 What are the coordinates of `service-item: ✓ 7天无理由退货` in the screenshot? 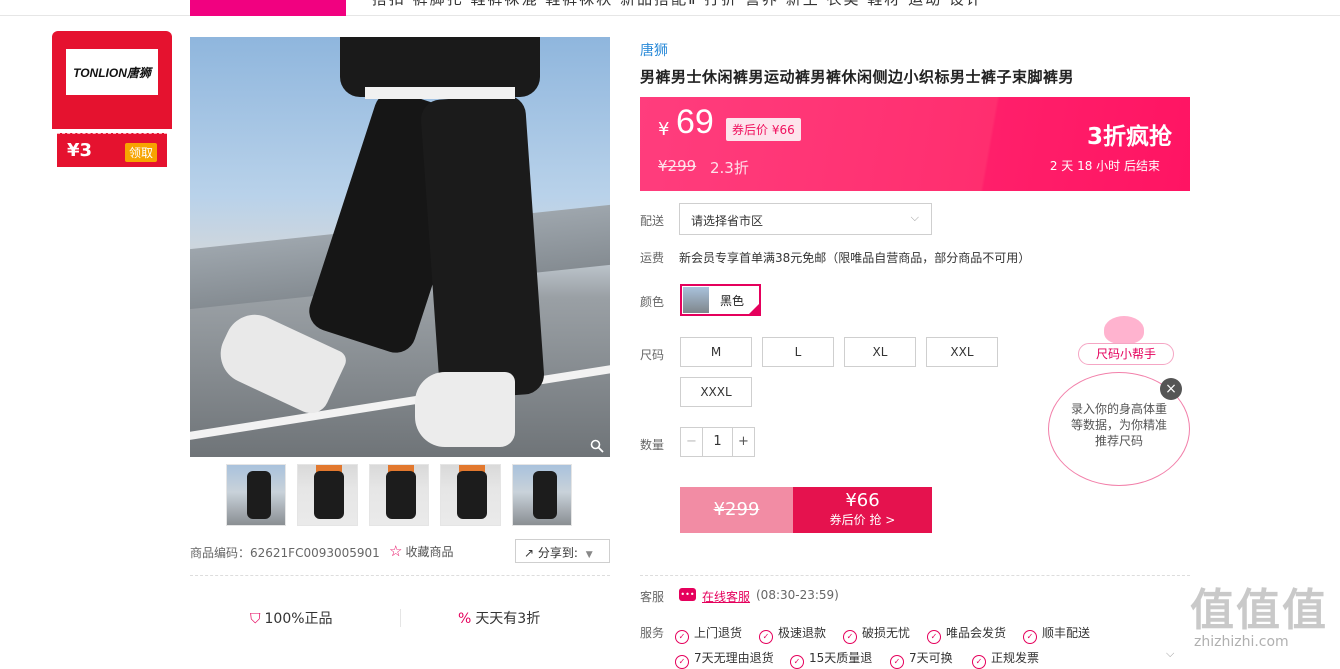 It's located at (724, 659).